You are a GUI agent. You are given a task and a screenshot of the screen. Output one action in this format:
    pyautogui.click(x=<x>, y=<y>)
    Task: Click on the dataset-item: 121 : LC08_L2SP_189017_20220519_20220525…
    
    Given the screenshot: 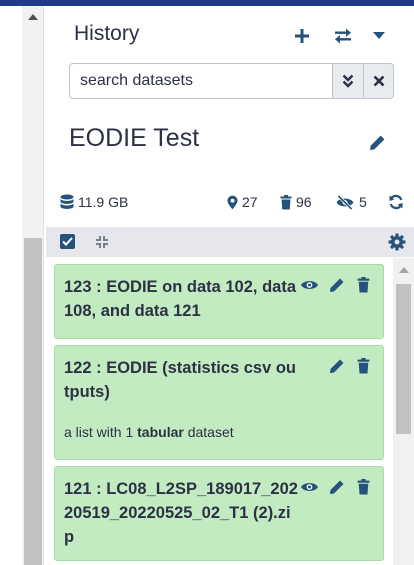 What is the action you would take?
    pyautogui.click(x=219, y=513)
    